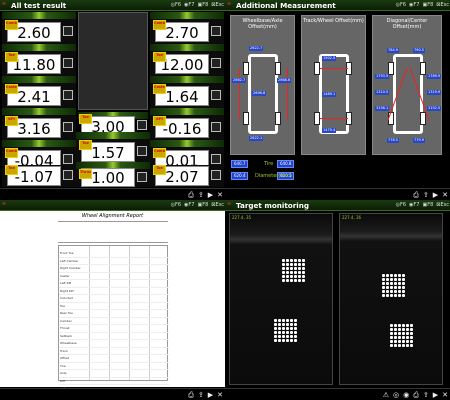 Image resolution: width=450 pixels, height=400 pixels. I want to click on value-label: 2662.7, so click(239, 80).